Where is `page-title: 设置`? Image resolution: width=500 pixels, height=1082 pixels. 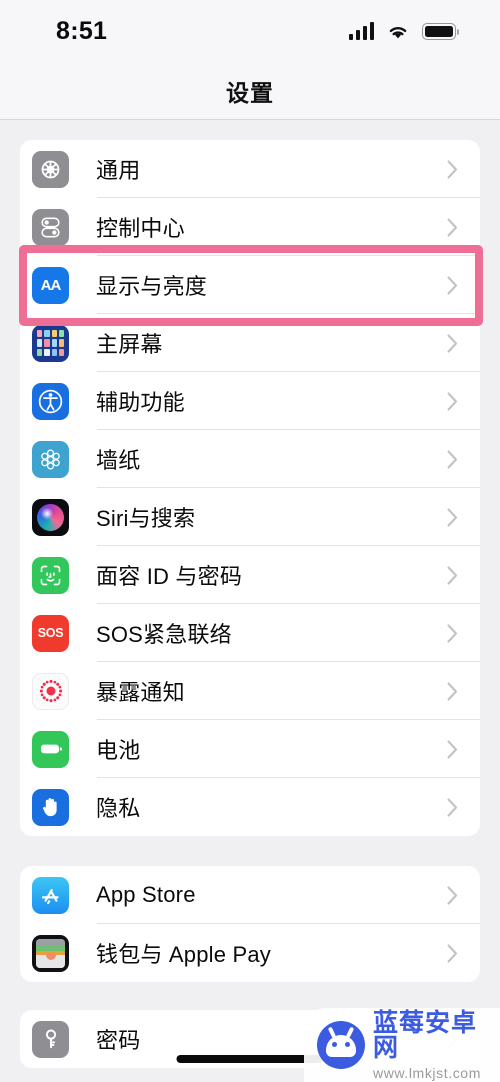
page-title: 设置 is located at coordinates (250, 92).